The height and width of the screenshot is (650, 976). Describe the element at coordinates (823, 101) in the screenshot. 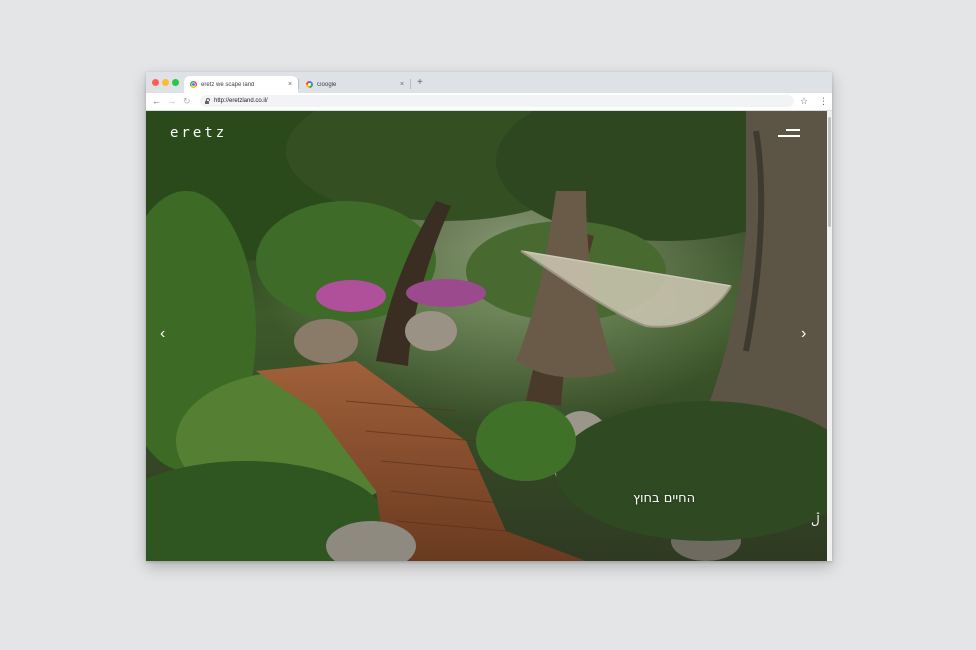

I see `browser-menu-icon: ⋮` at that location.